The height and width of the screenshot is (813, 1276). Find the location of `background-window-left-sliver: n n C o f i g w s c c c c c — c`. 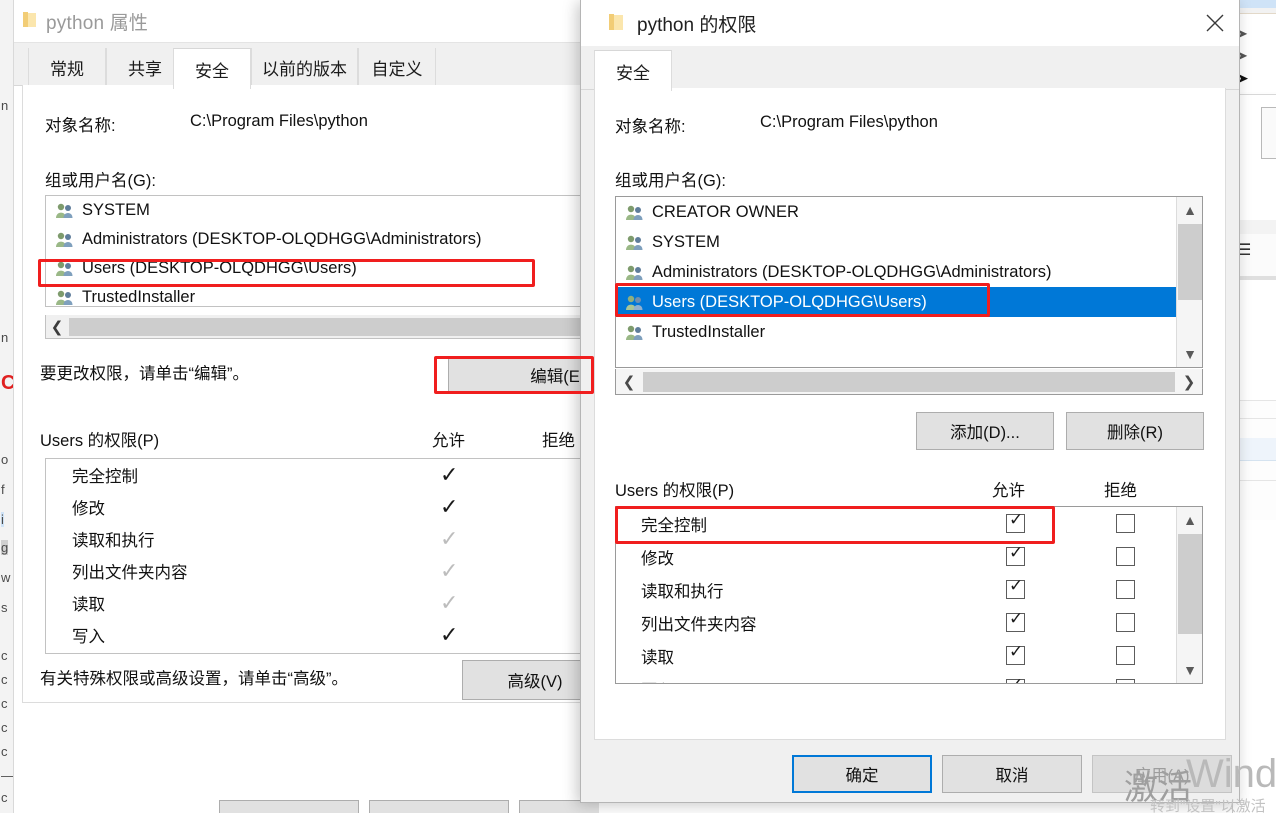

background-window-left-sliver: n n C o f i g w s c c c c c — c is located at coordinates (7, 406).